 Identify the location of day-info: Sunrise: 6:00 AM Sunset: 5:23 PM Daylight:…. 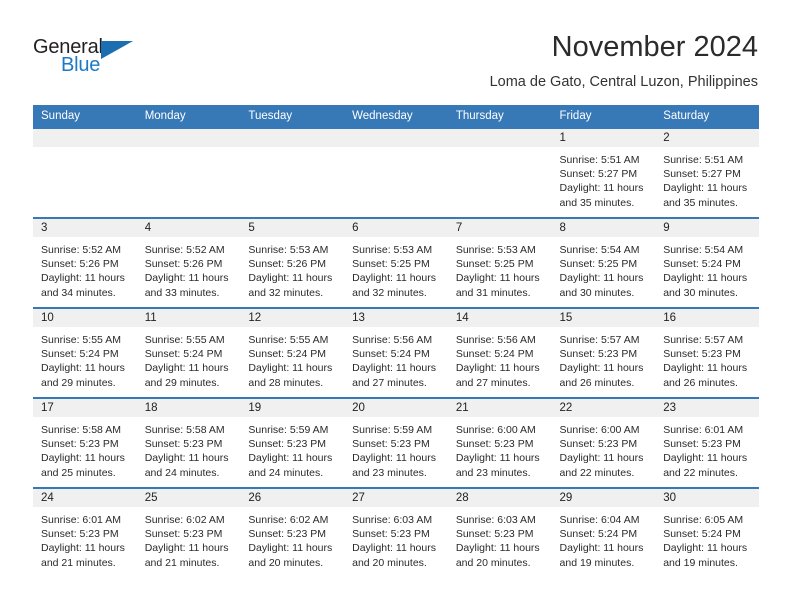
(500, 448).